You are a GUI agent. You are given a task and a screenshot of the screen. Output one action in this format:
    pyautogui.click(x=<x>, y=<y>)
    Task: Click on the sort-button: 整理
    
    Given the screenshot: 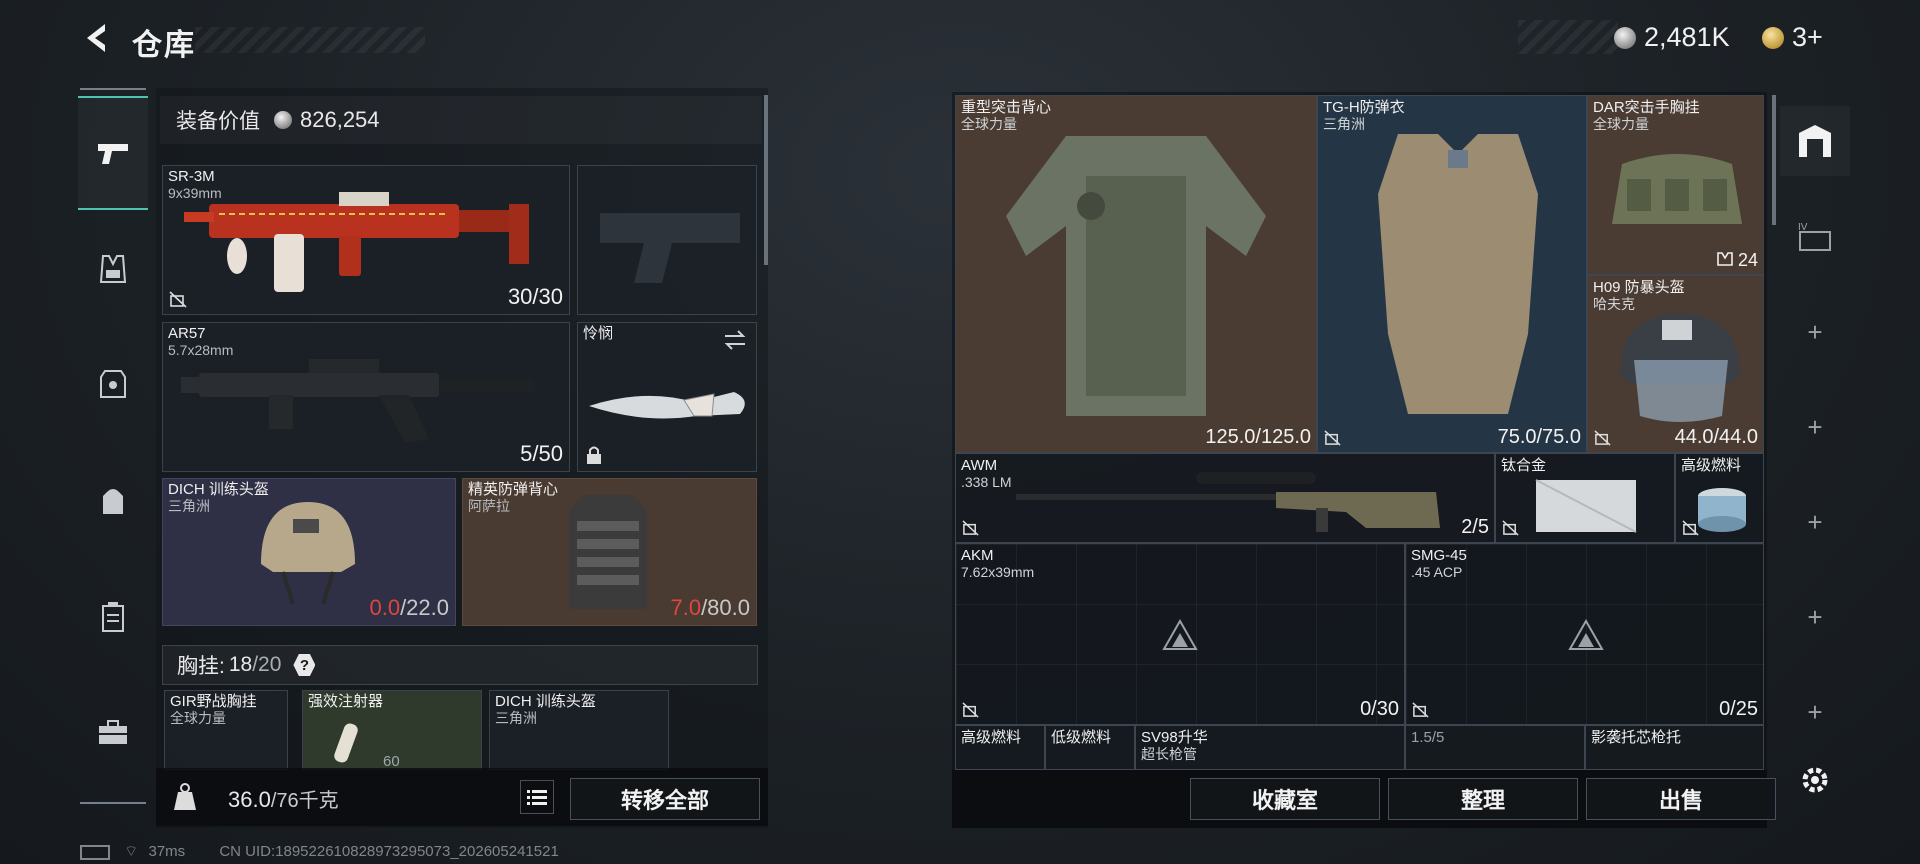 What is the action you would take?
    pyautogui.click(x=1483, y=799)
    